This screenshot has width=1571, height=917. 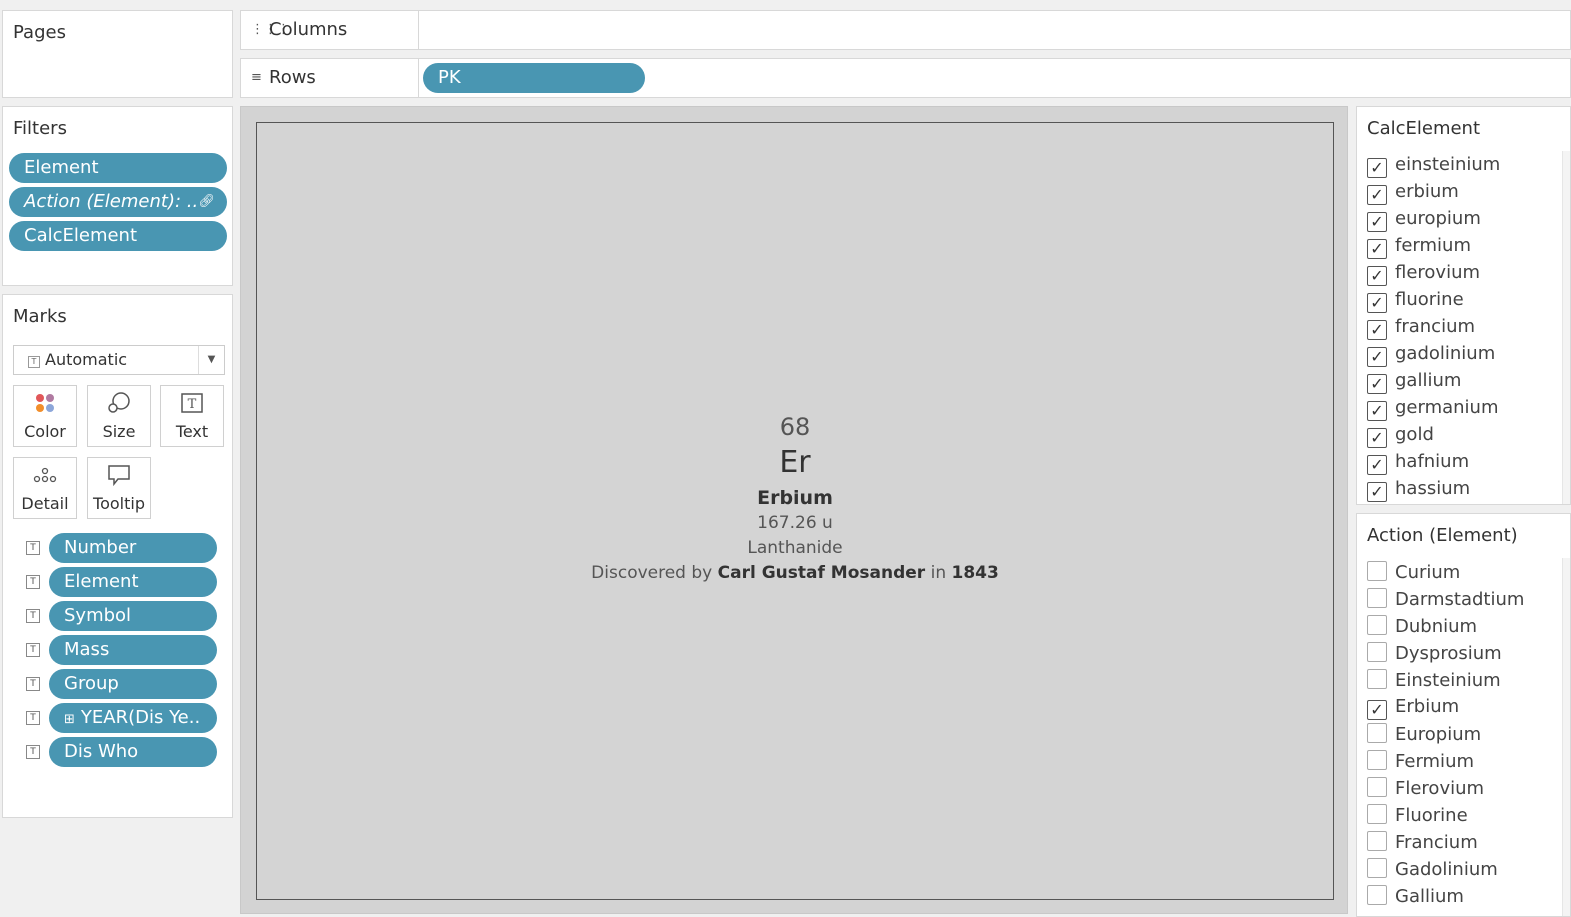 I want to click on filter-list-item: ✓ hafnium, so click(x=1418, y=463).